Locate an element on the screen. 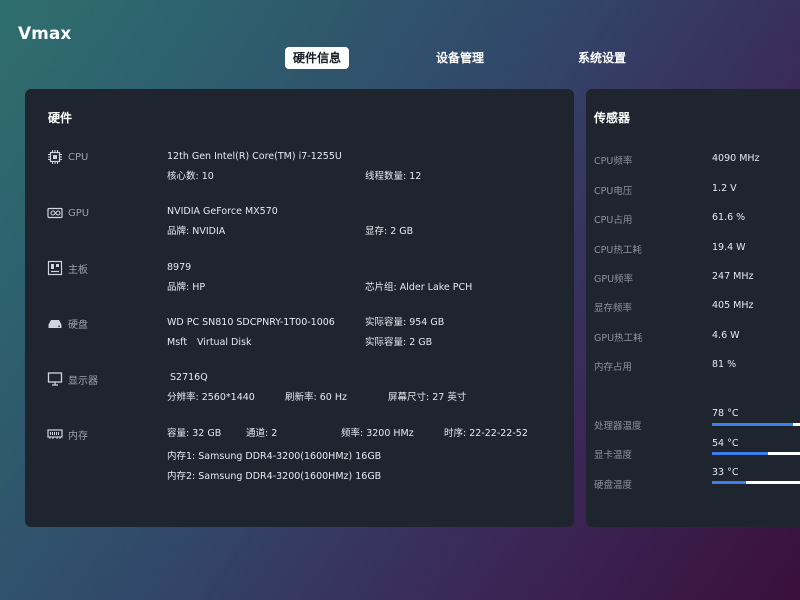 The width and height of the screenshot is (800, 600). memory-label: 内存 is located at coordinates (78, 436).